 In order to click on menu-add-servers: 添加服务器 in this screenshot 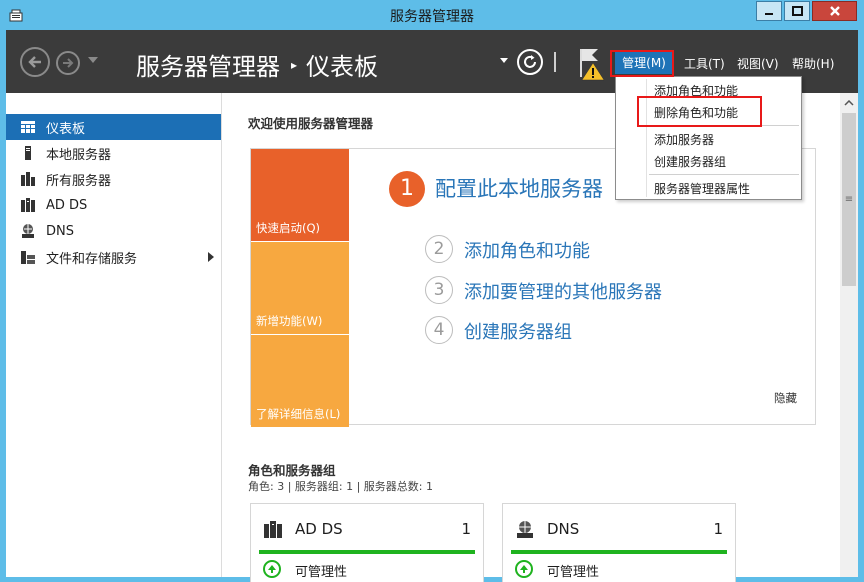, I will do `click(684, 139)`.